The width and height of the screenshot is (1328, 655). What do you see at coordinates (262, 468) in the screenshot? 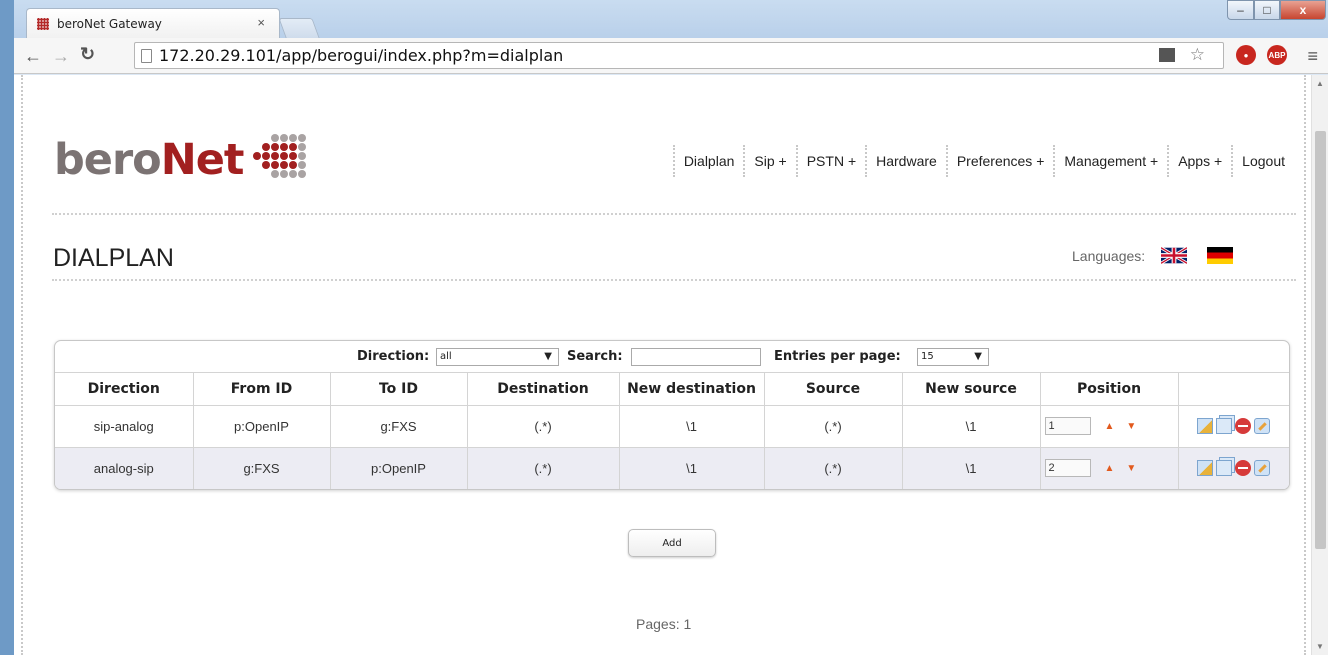
I see `cell-from-id: g:FXS` at bounding box center [262, 468].